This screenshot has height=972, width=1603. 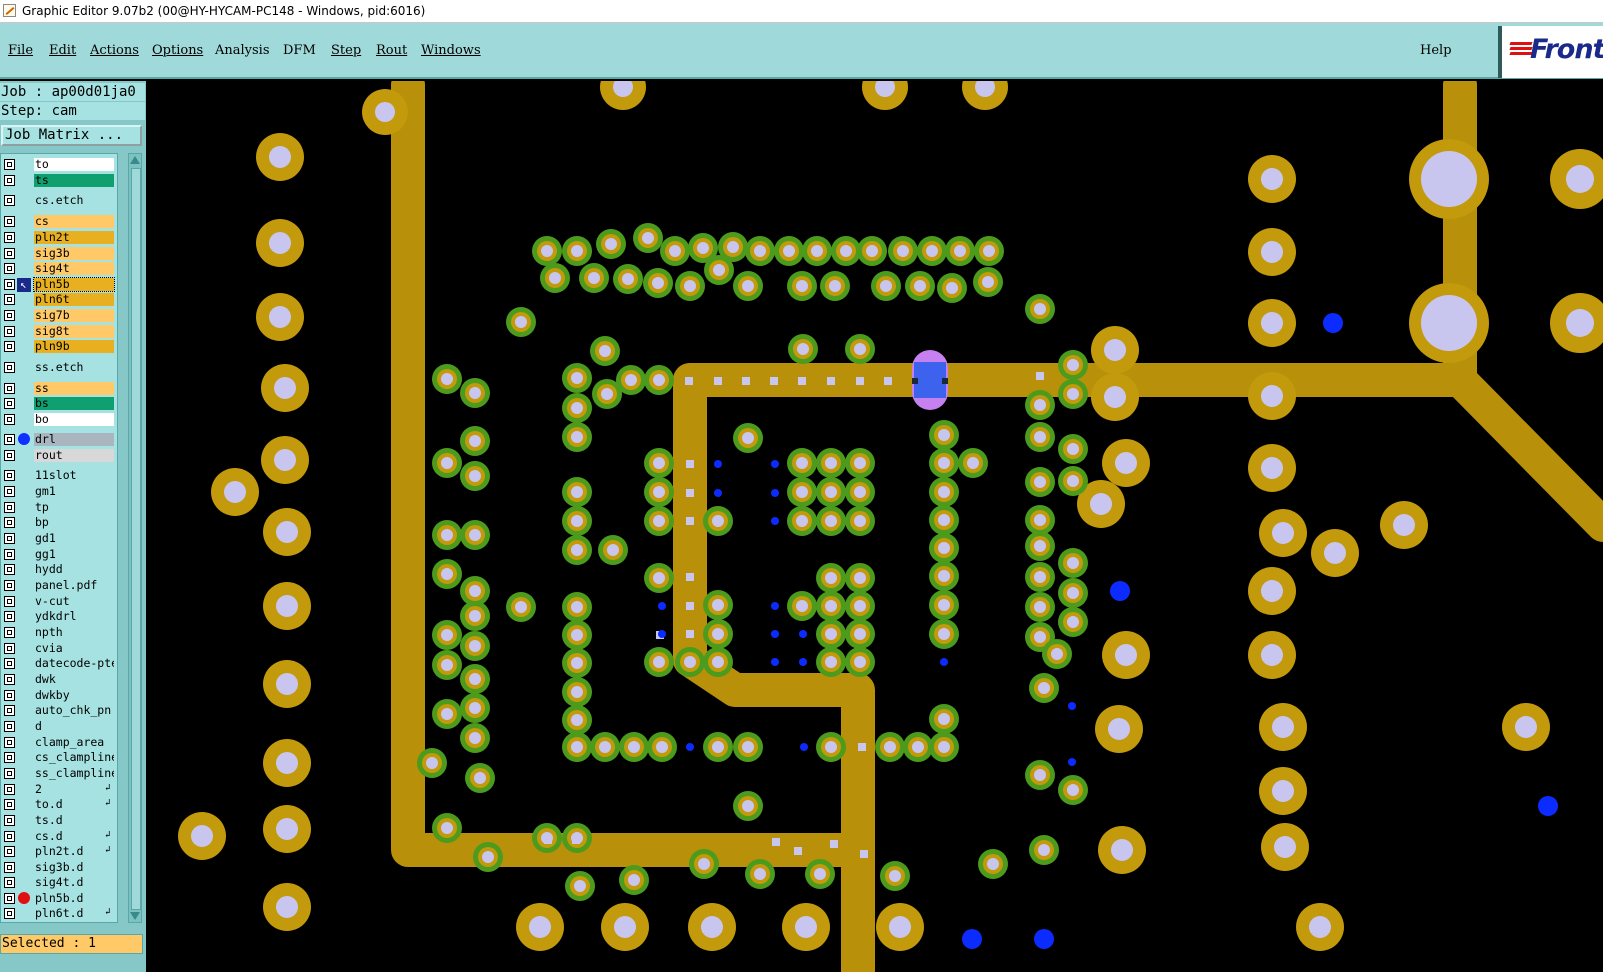 I want to click on layer-row-pln5b: ↖ pln5b, so click(x=59, y=284).